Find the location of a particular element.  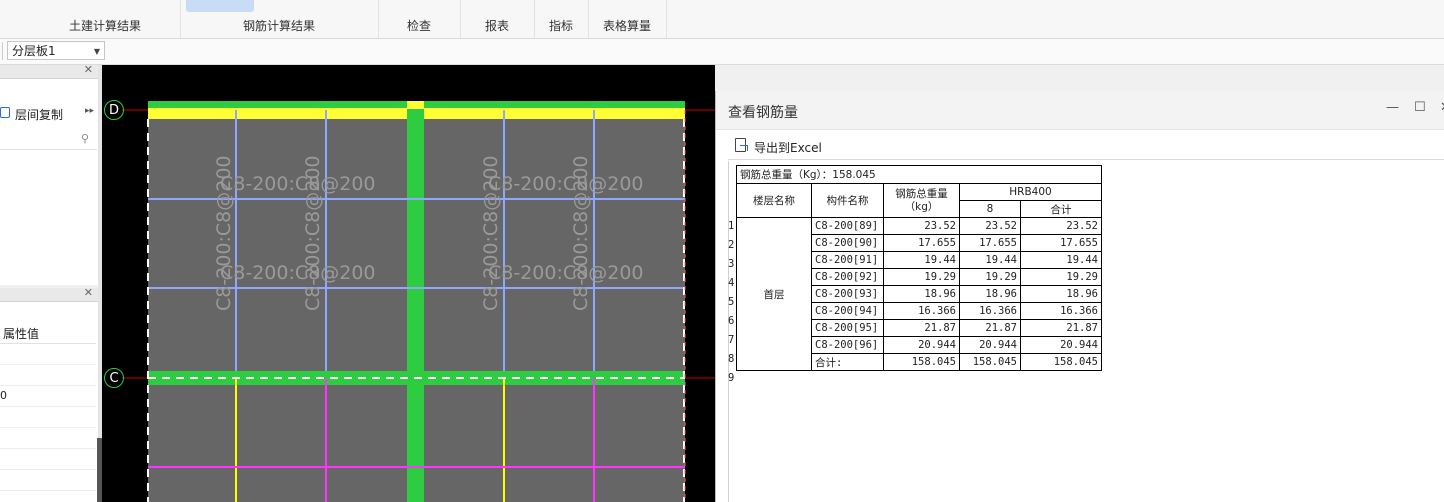

axis-label-c: C is located at coordinates (114, 378).